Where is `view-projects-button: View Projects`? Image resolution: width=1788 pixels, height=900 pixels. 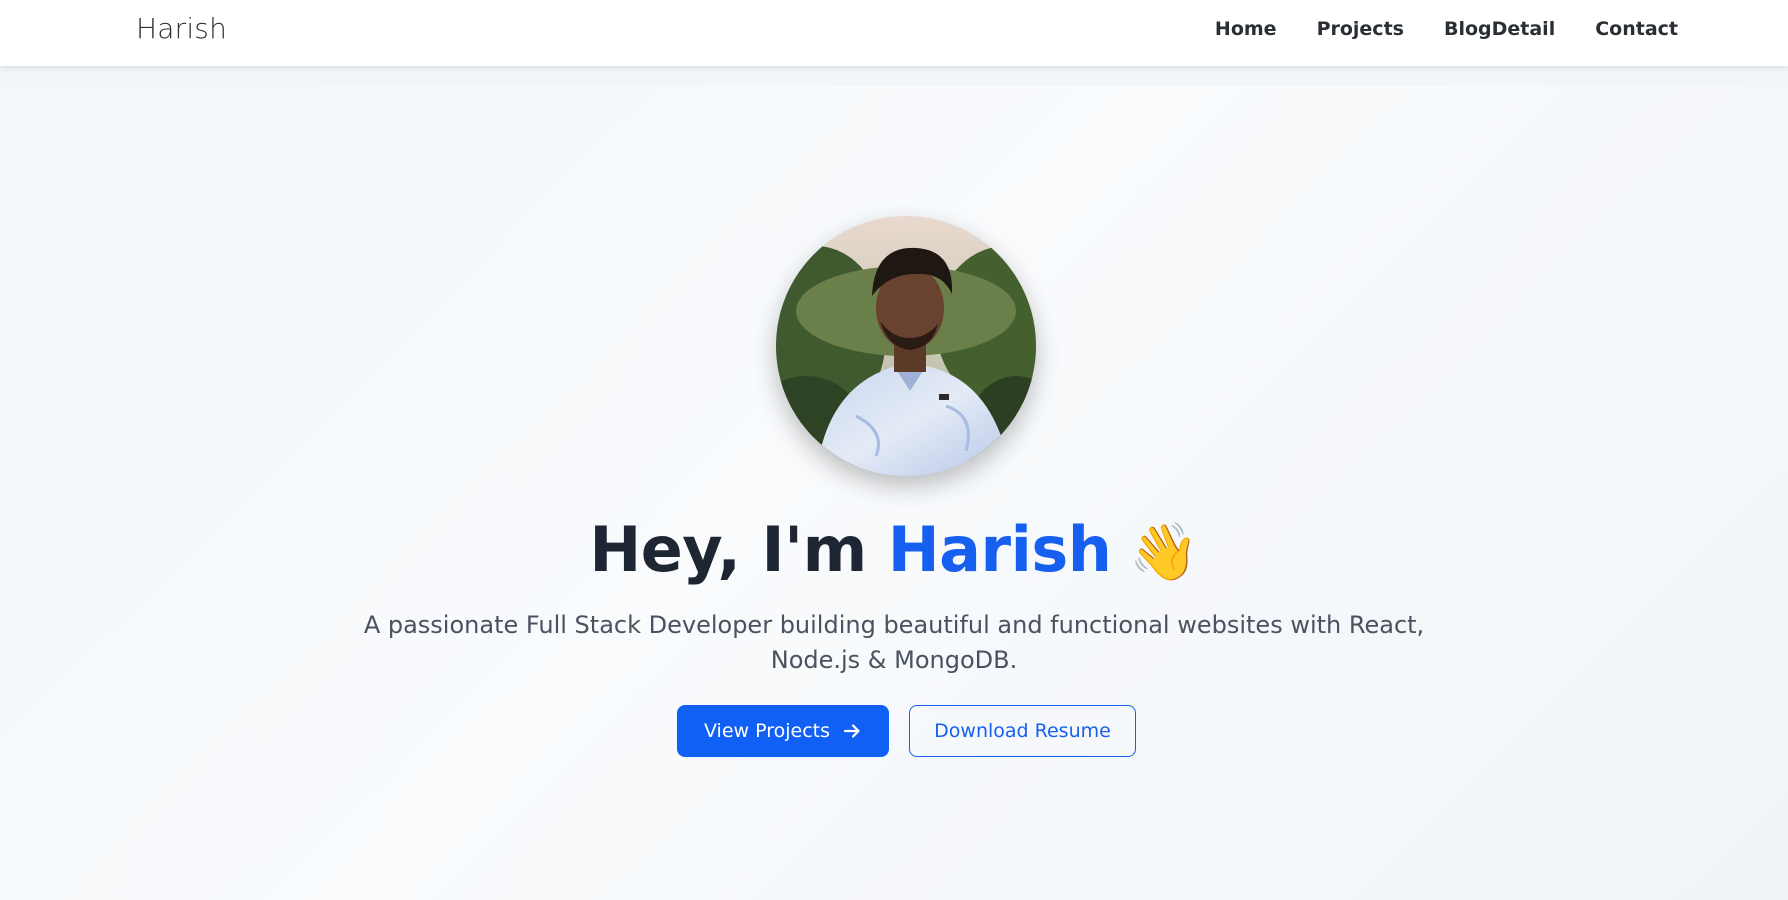
view-projects-button: View Projects is located at coordinates (783, 731).